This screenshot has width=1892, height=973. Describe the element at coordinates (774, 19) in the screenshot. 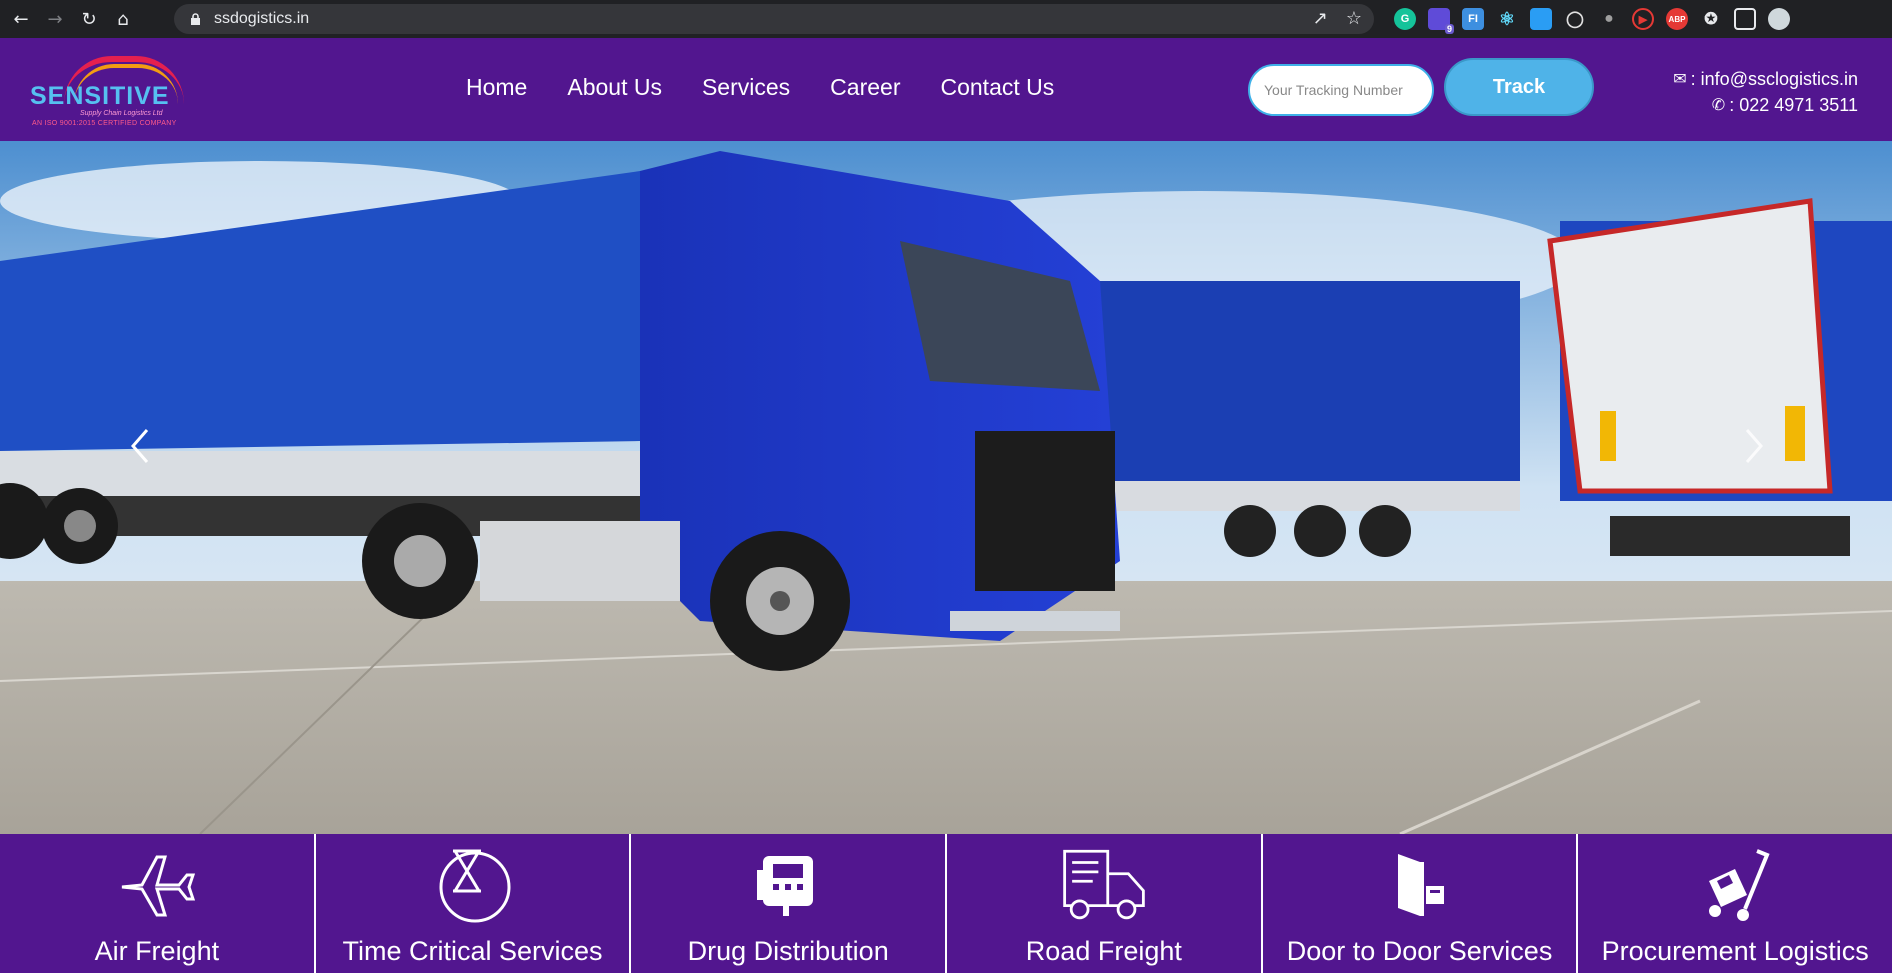

I see `address-bar: ssdogistics.in ↗ ☆` at that location.